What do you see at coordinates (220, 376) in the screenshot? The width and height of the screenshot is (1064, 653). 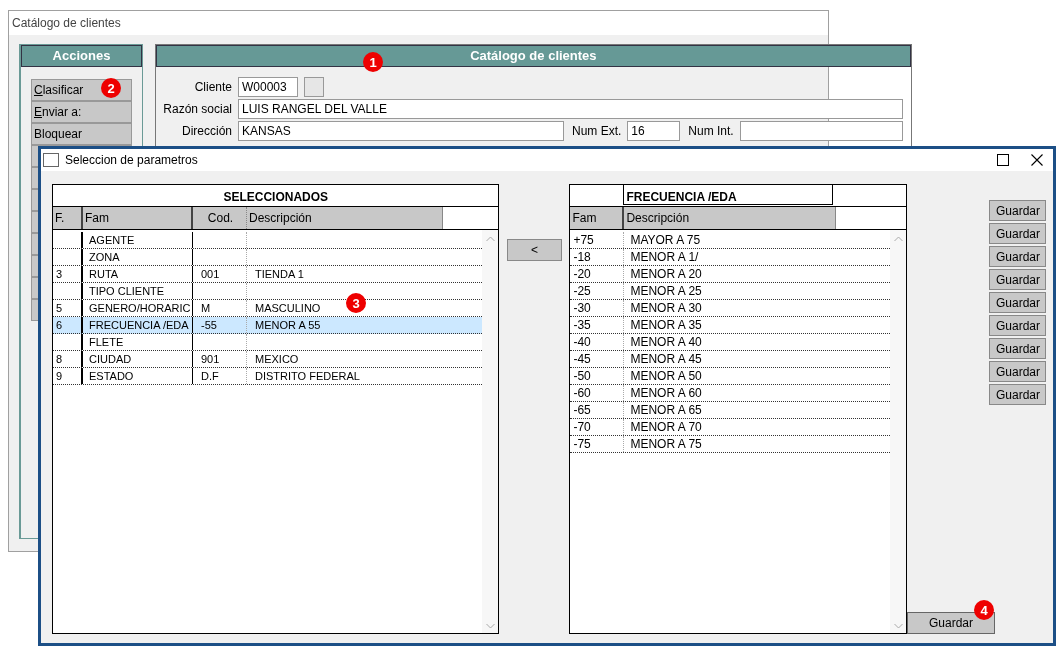 I see `table-cell: D.F` at bounding box center [220, 376].